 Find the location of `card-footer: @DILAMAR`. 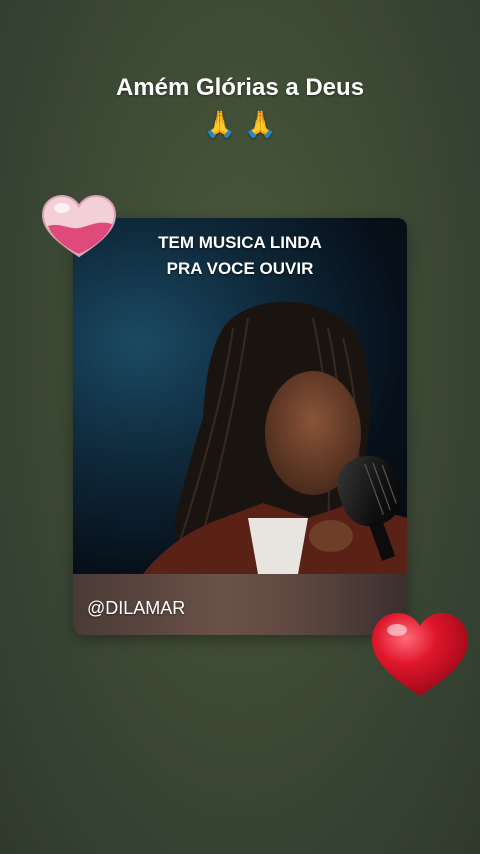

card-footer: @DILAMAR is located at coordinates (240, 604).